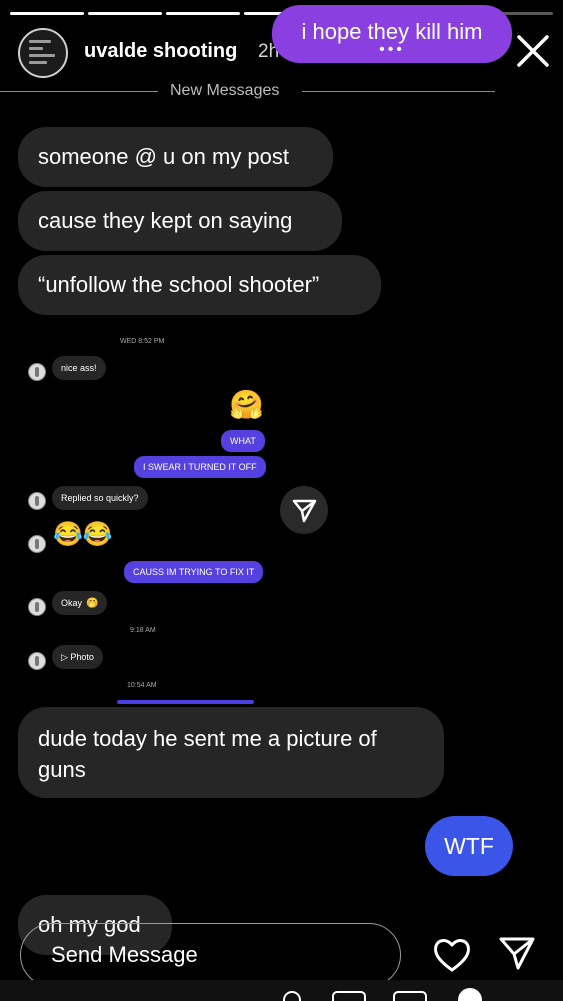 The height and width of the screenshot is (1001, 563). I want to click on message-bubble: I SWEAR I TURNED IT OFF, so click(200, 467).